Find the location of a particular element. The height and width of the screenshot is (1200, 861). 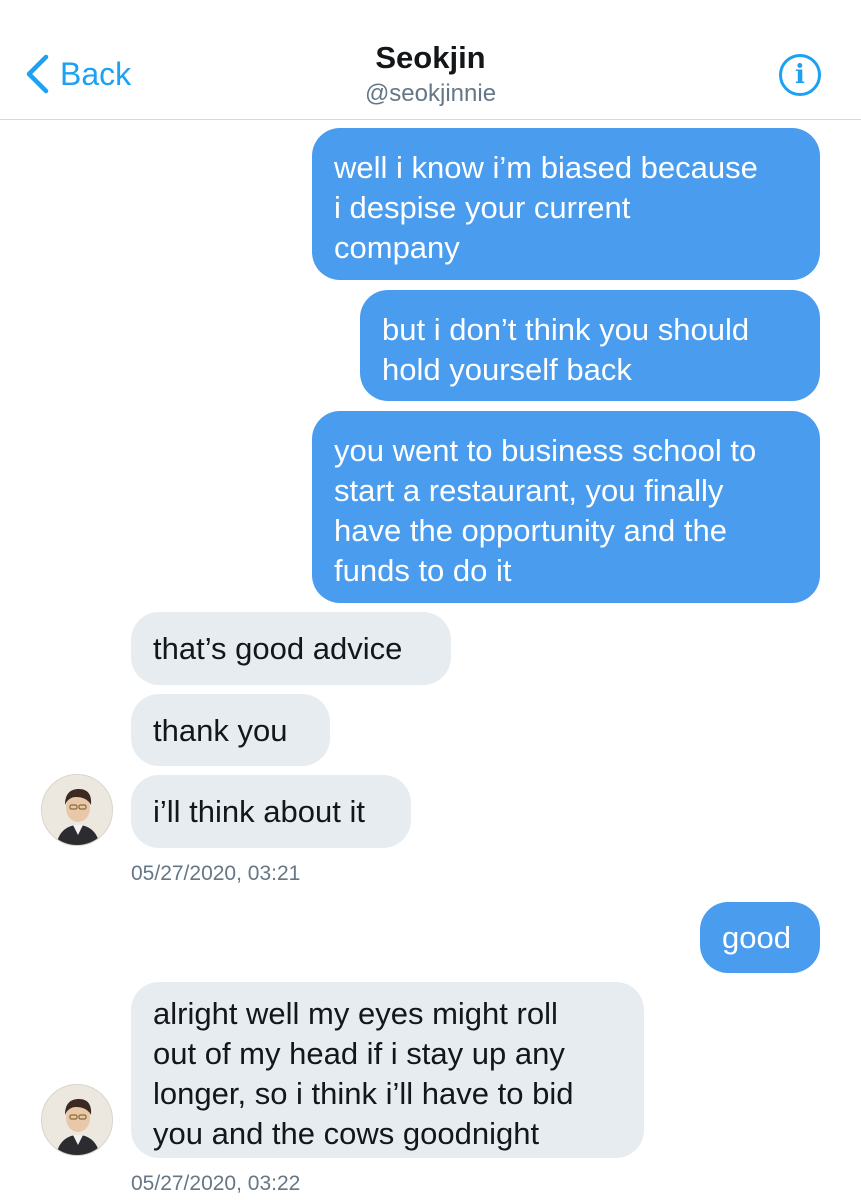

contact-name: Seokjin is located at coordinates (430, 57).